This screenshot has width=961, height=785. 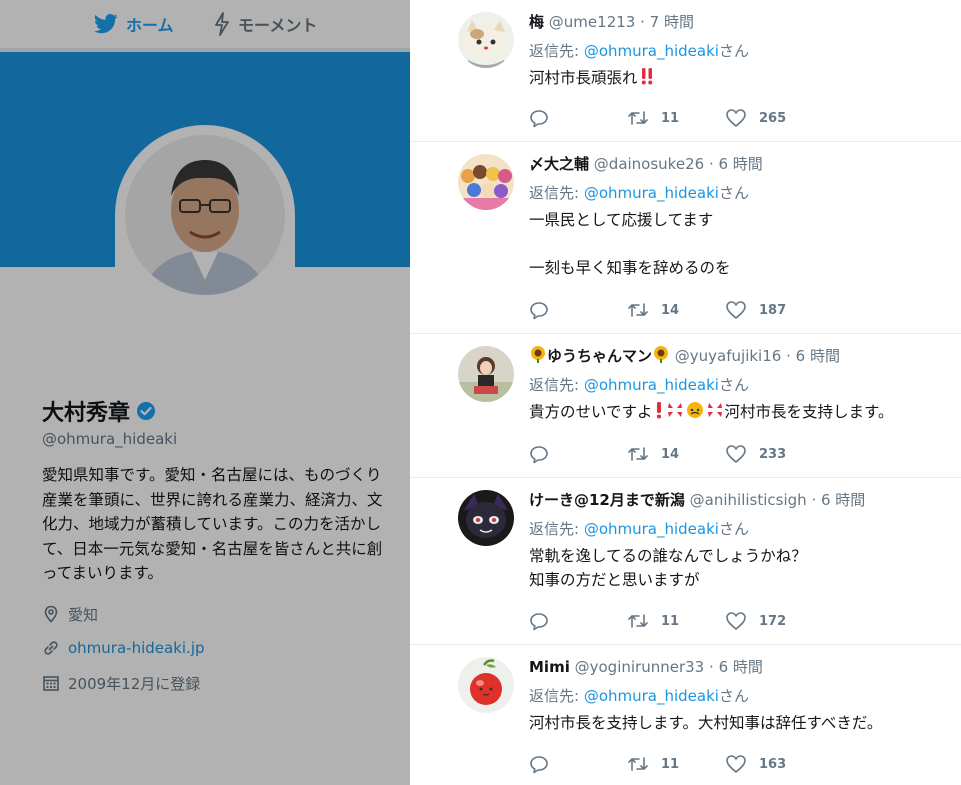 I want to click on tweet-author-handle: @dainosuke26, so click(x=649, y=164).